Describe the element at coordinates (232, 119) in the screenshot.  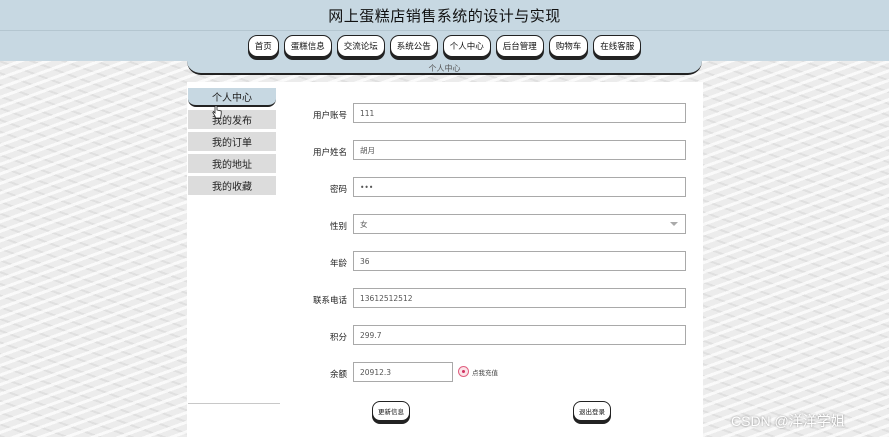
I see `sidebar-item-my-posts: 我的发布` at that location.